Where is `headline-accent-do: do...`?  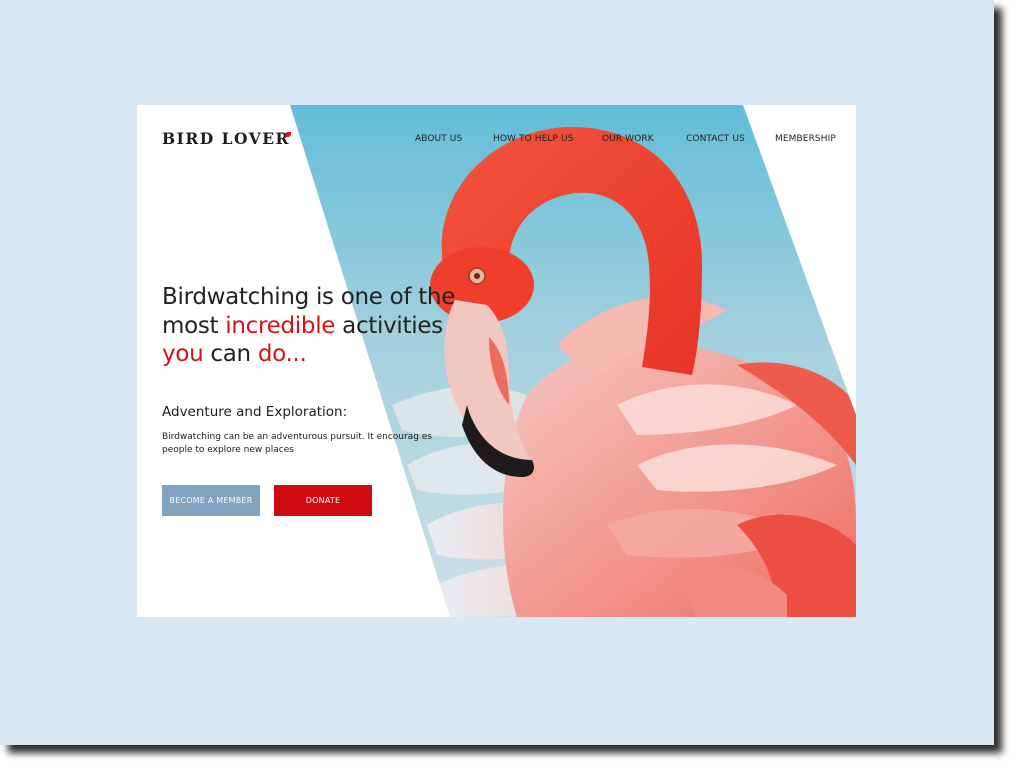 headline-accent-do: do... is located at coordinates (282, 354).